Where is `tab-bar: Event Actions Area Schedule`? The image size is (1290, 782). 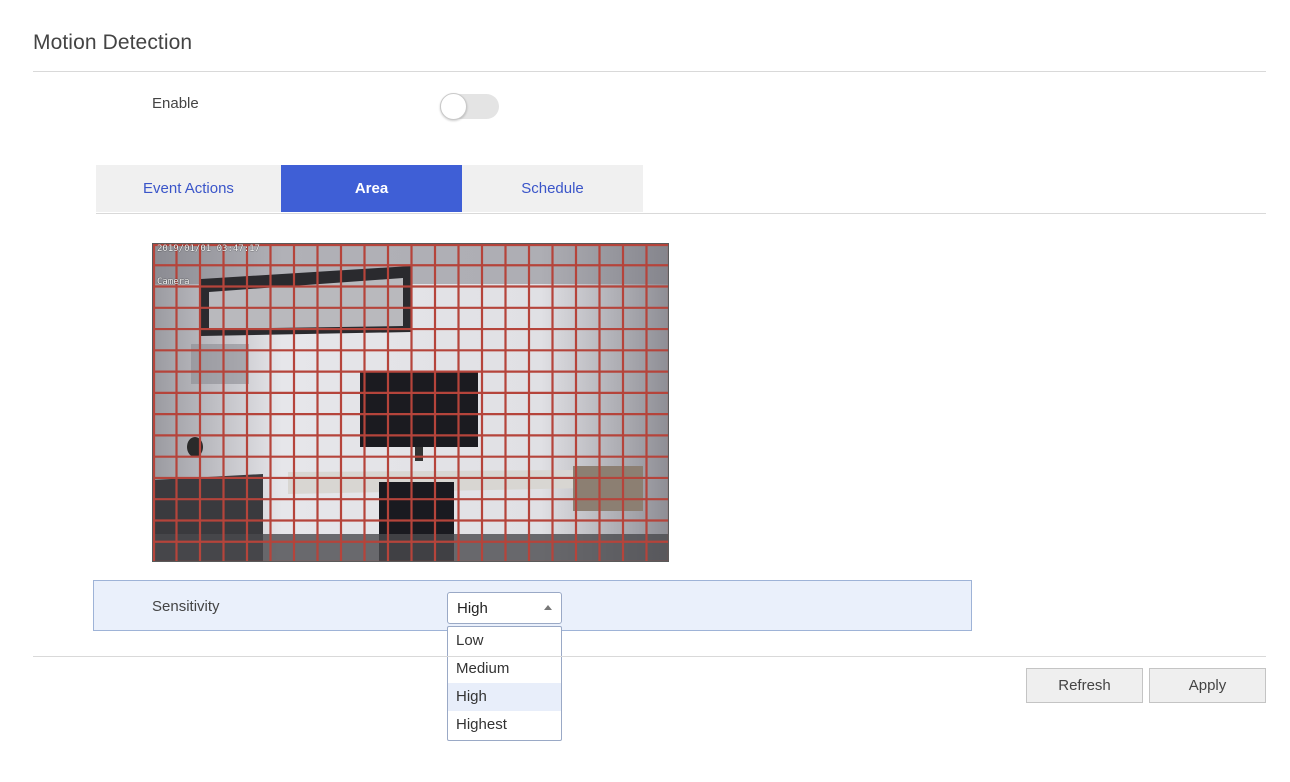 tab-bar: Event Actions Area Schedule is located at coordinates (369, 188).